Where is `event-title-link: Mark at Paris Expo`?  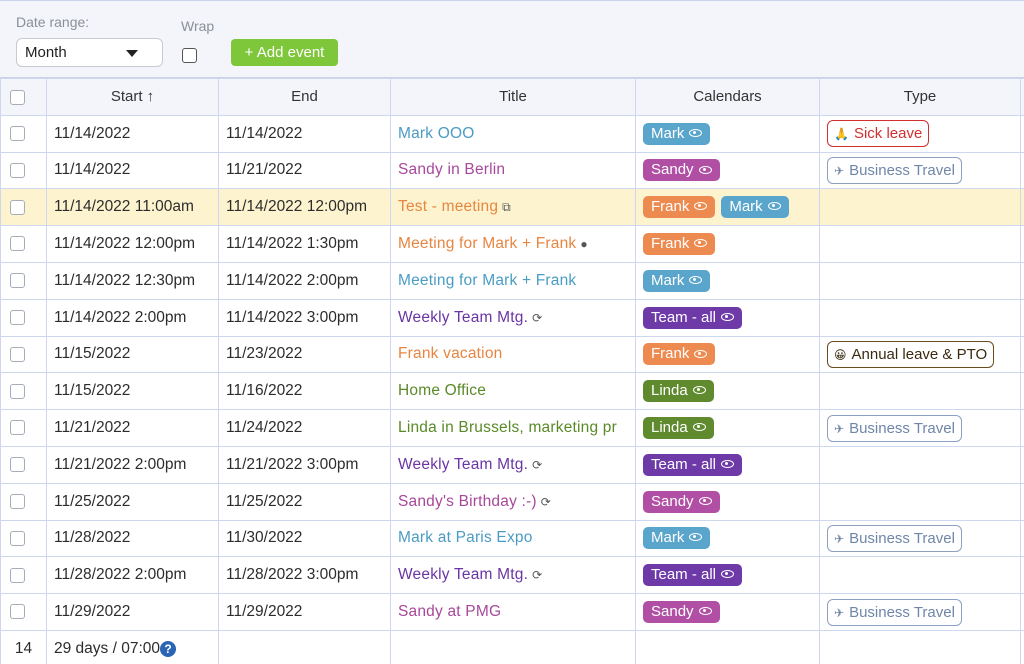 event-title-link: Mark at Paris Expo is located at coordinates (465, 537).